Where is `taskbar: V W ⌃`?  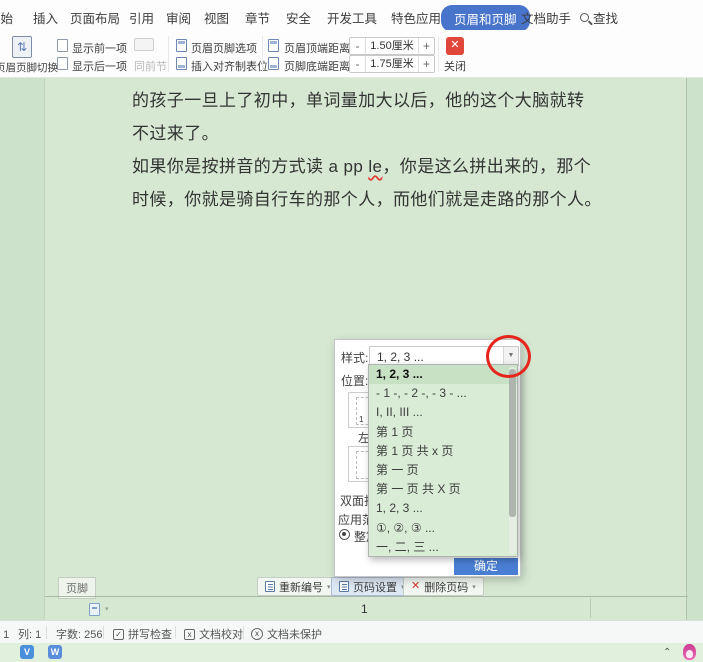
taskbar: V W ⌃ is located at coordinates (351, 652).